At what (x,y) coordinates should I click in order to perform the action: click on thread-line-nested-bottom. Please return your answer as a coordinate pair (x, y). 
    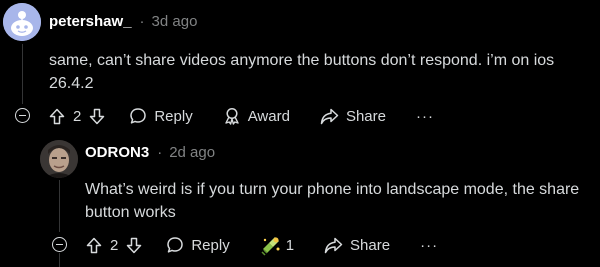
    Looking at the image, I should click on (59, 260).